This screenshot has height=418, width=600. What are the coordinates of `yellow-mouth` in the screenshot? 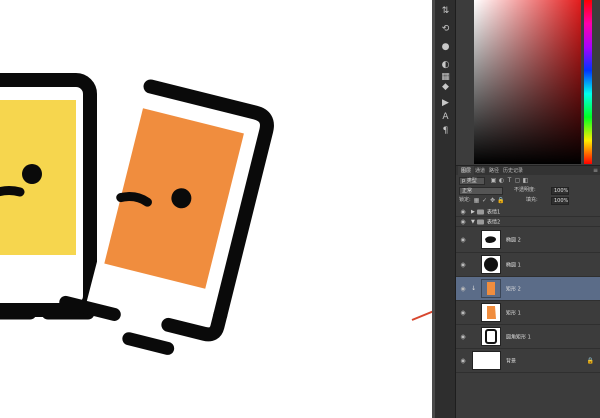 It's located at (12, 191).